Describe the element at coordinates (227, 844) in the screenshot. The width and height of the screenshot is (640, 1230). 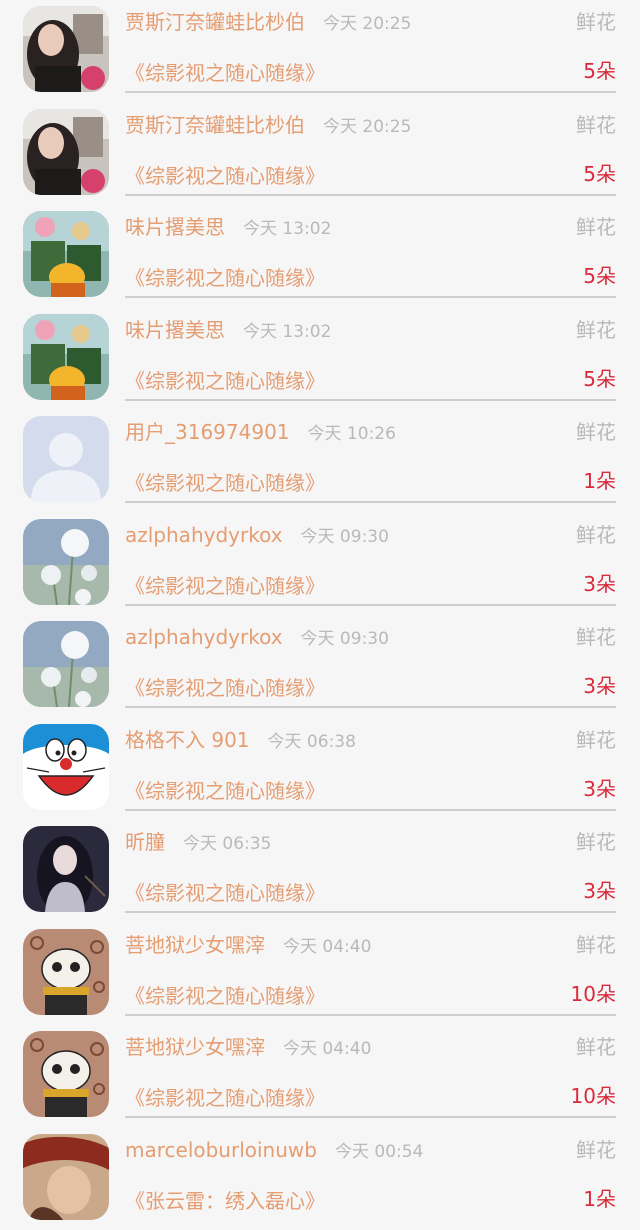
I see `send-time: 今天 06:35` at that location.